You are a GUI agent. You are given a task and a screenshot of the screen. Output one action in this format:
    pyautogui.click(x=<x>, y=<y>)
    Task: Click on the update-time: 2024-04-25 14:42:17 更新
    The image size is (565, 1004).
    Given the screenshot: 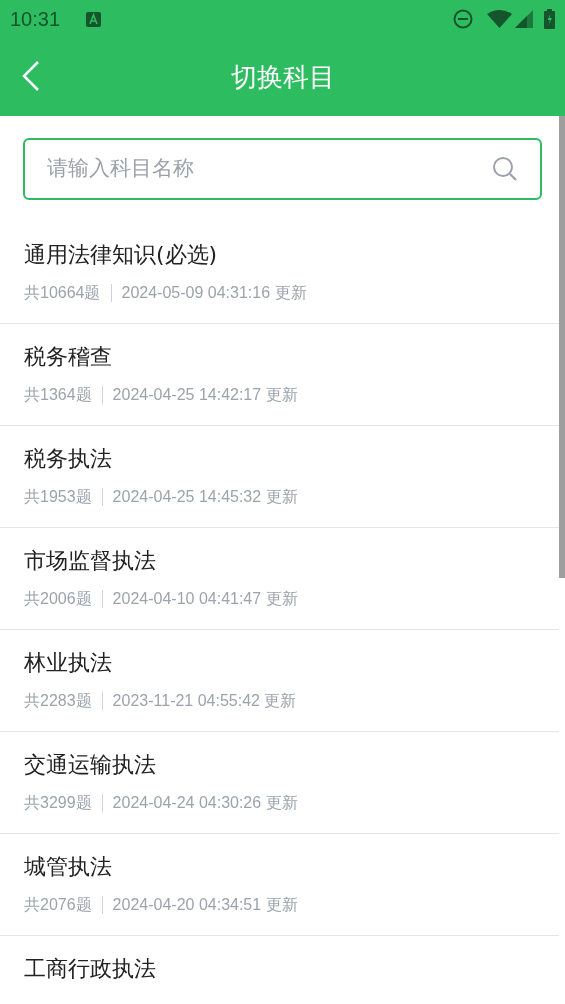 What is the action you would take?
    pyautogui.click(x=205, y=395)
    